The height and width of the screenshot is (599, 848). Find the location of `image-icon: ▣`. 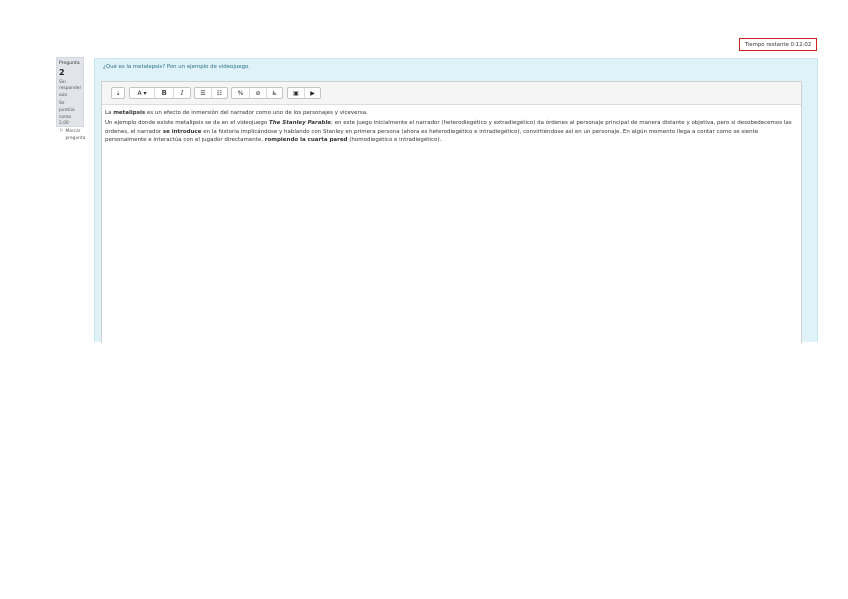

image-icon: ▣ is located at coordinates (296, 93).